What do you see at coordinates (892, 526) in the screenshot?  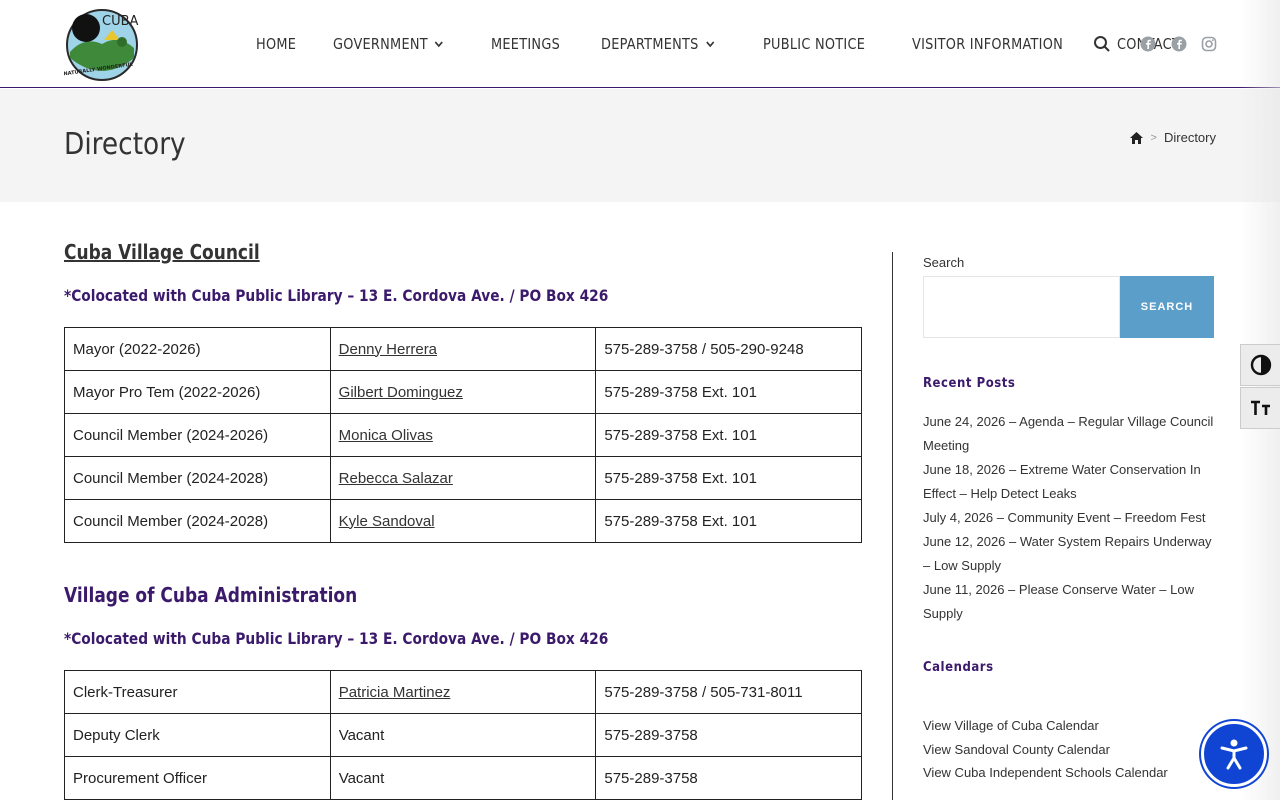 I see `content-divider` at bounding box center [892, 526].